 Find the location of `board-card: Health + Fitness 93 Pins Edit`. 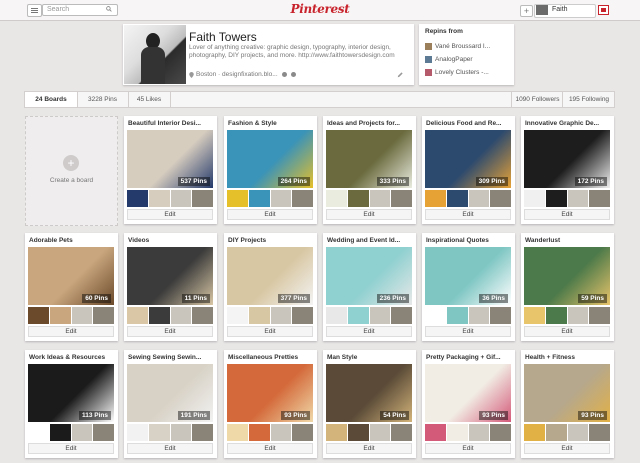

board-card: Health + Fitness 93 Pins Edit is located at coordinates (567, 404).